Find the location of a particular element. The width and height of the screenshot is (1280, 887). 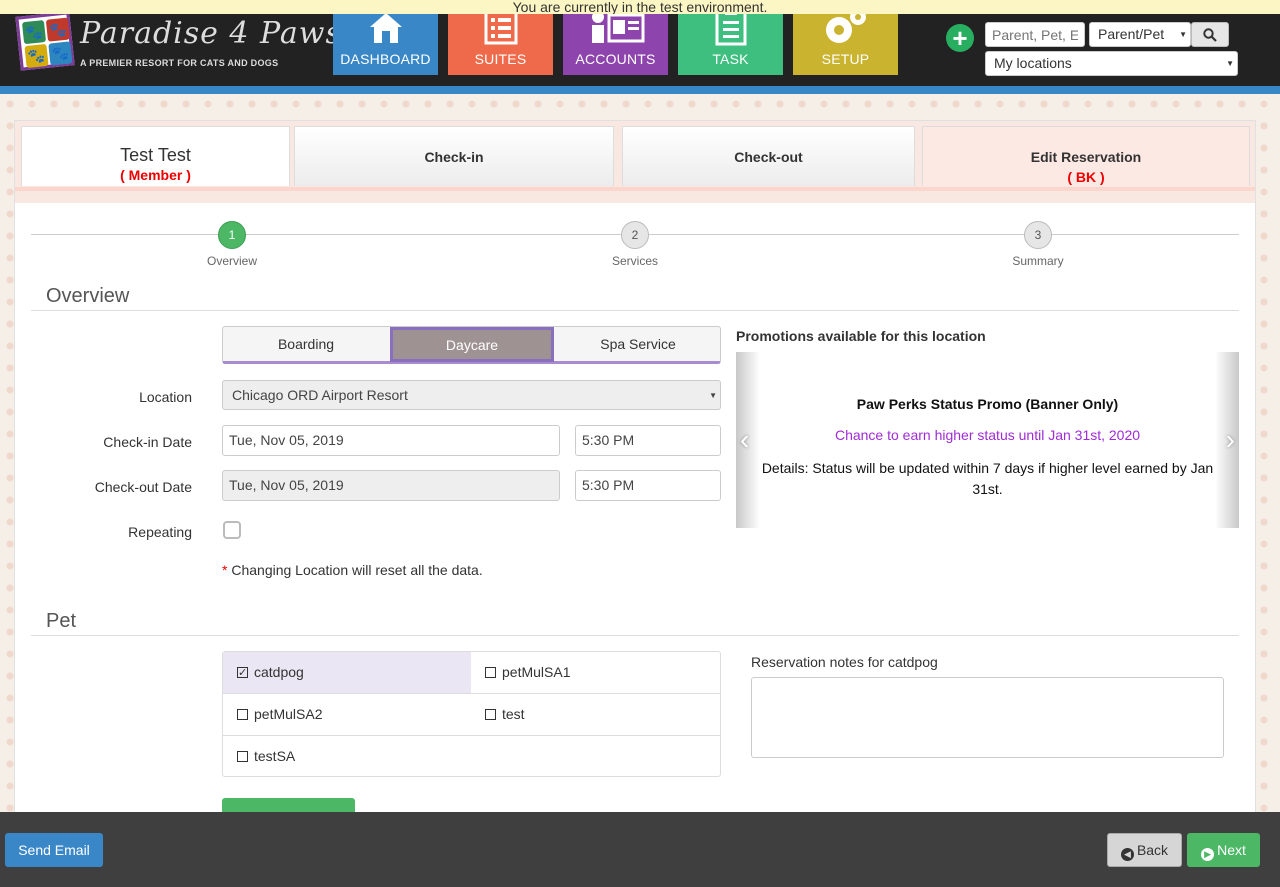

pet-selector: catdpog petMulSA1 petMulSA2 test testSA is located at coordinates (471, 714).